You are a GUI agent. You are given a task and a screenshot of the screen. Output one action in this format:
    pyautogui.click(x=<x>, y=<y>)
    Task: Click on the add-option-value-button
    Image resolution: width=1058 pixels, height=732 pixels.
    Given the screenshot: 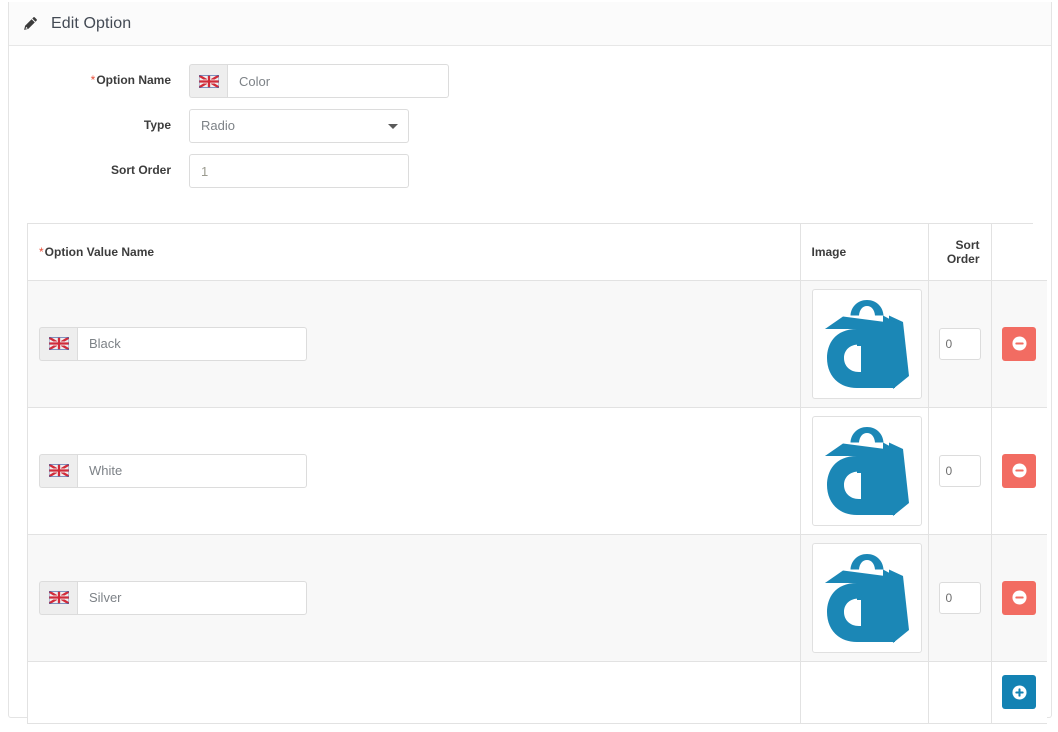 What is the action you would take?
    pyautogui.click(x=1019, y=692)
    